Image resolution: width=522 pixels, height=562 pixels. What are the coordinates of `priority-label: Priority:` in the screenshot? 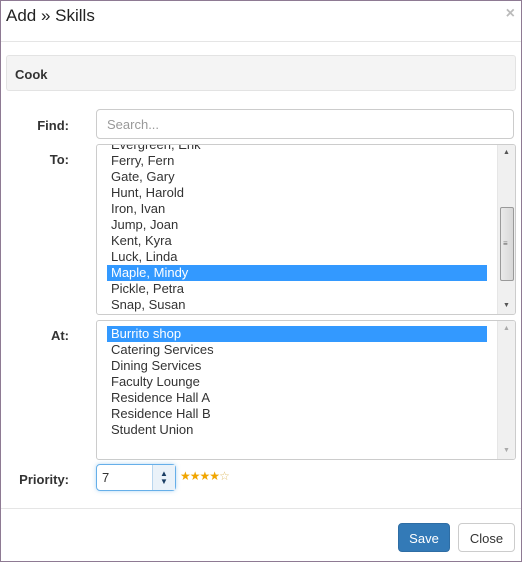 It's located at (44, 479).